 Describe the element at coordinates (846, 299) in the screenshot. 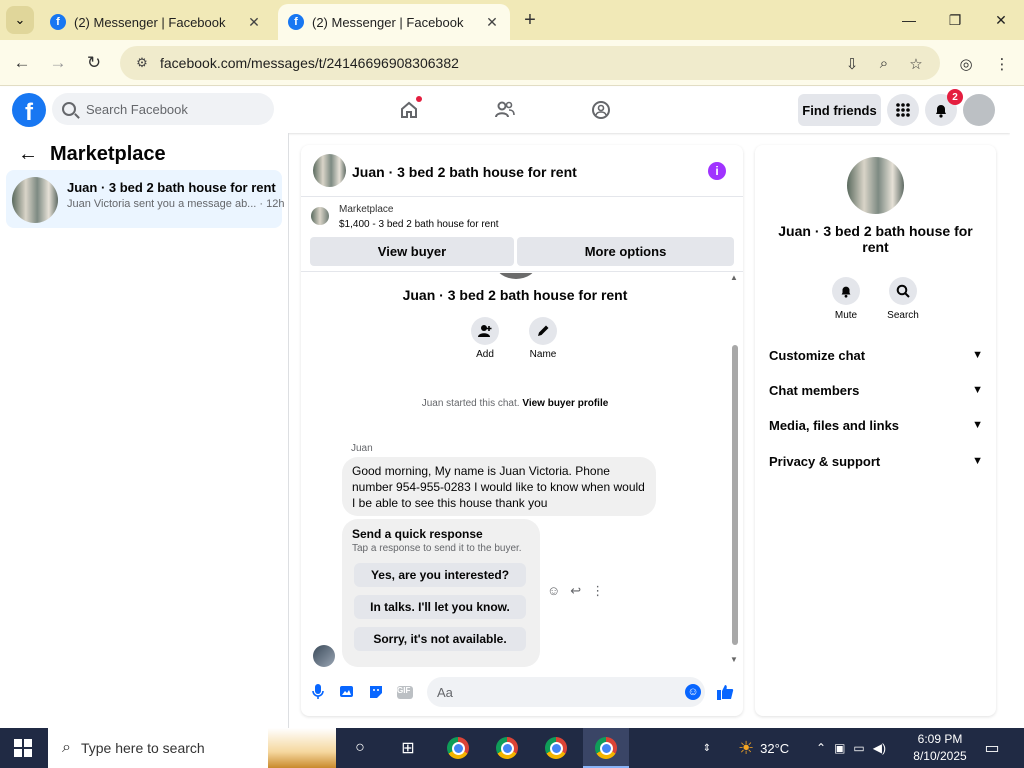

I see `mute-action: Mute` at that location.